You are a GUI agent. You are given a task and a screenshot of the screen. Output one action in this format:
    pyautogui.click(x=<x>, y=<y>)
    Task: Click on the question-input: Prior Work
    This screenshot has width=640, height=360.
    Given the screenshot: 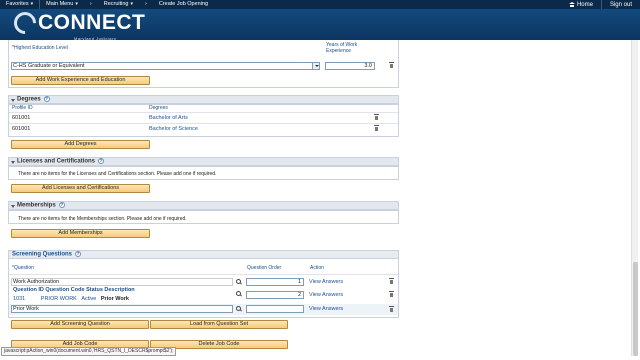 What is the action you would take?
    pyautogui.click(x=122, y=309)
    